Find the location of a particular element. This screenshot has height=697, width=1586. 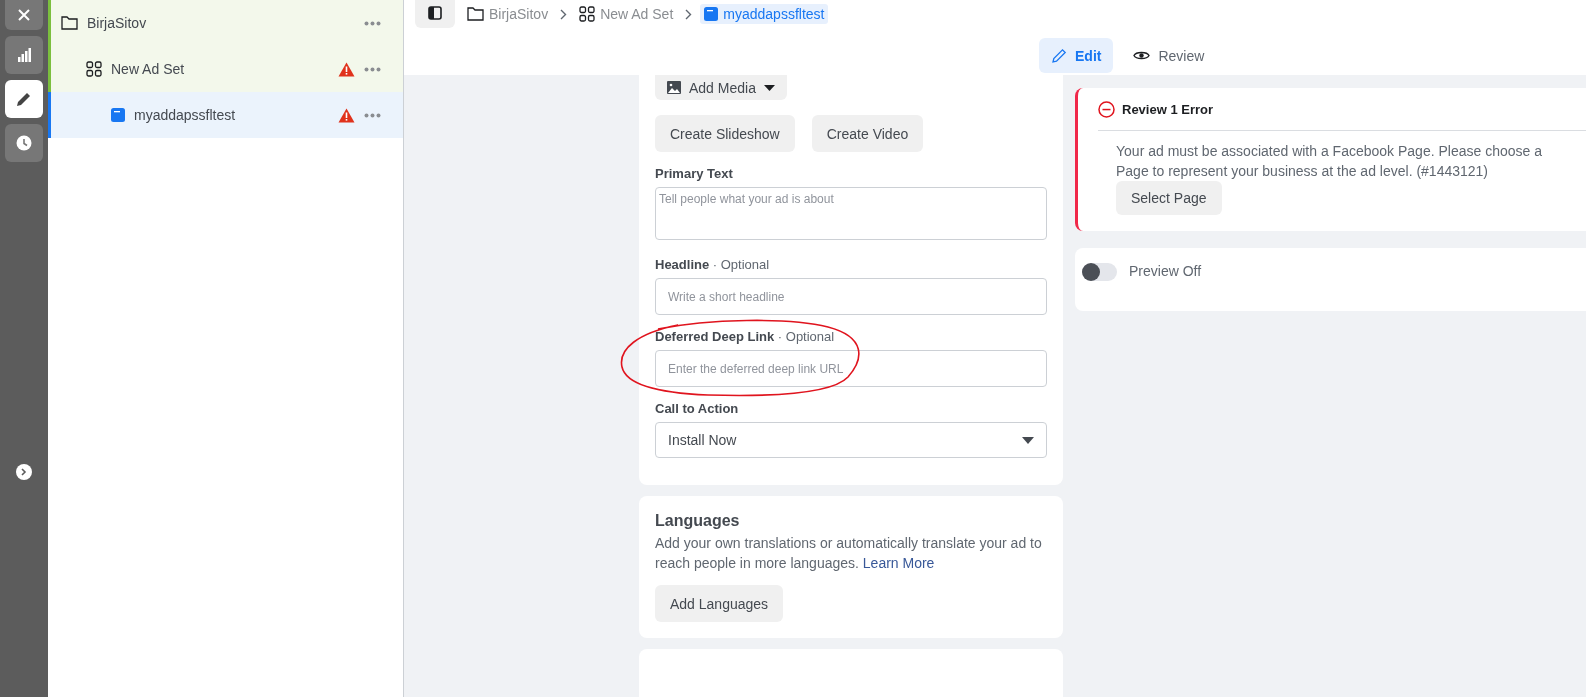

add-languages-button: Add Languages is located at coordinates (719, 603).